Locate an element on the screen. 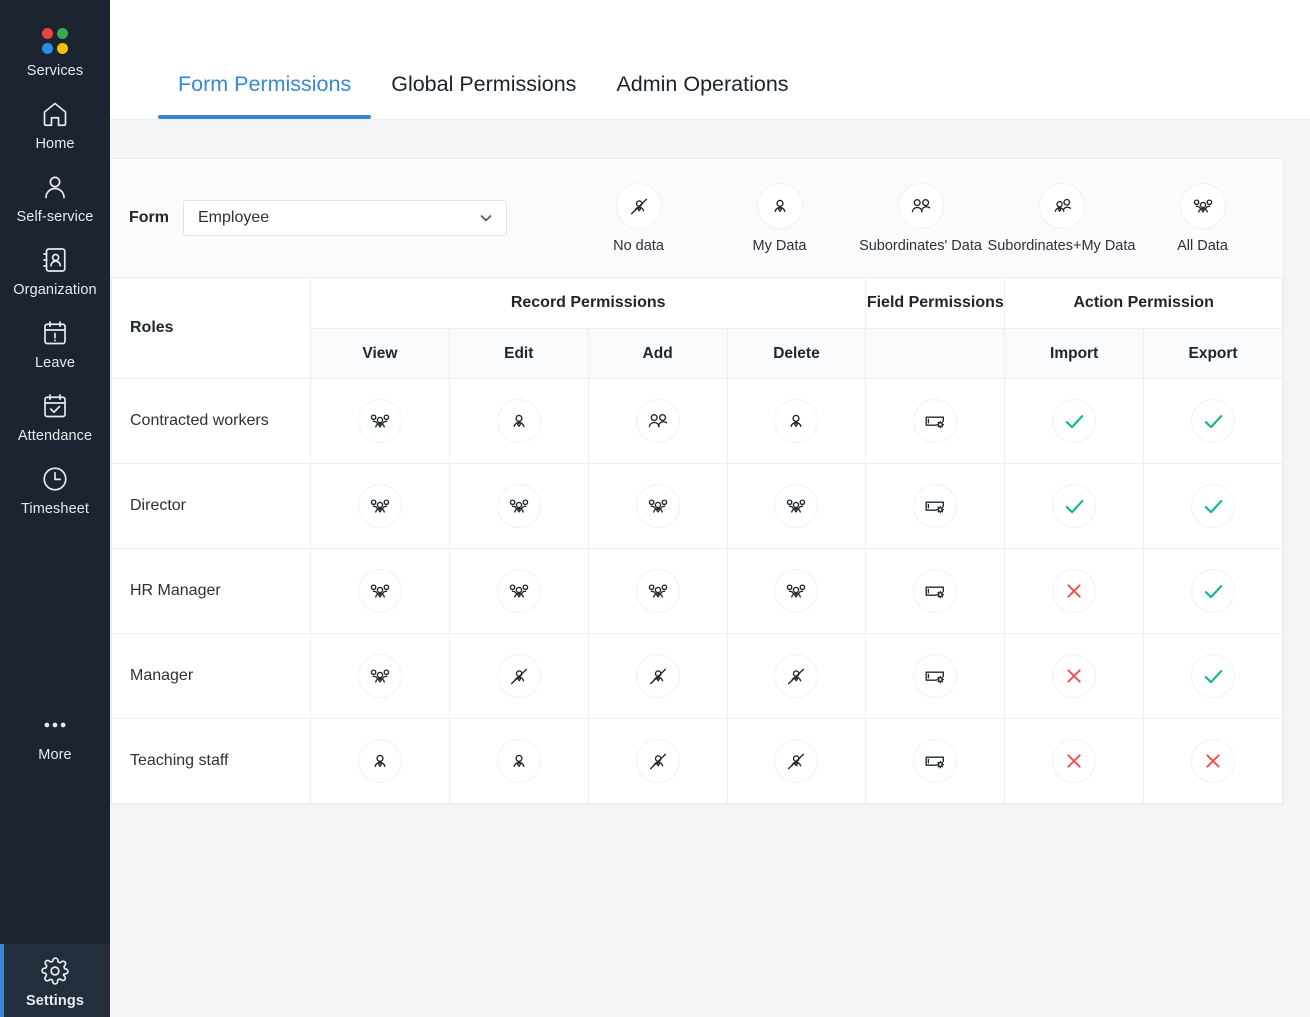 The height and width of the screenshot is (1017, 1310). subordinates-data-icon is located at coordinates (657, 421).